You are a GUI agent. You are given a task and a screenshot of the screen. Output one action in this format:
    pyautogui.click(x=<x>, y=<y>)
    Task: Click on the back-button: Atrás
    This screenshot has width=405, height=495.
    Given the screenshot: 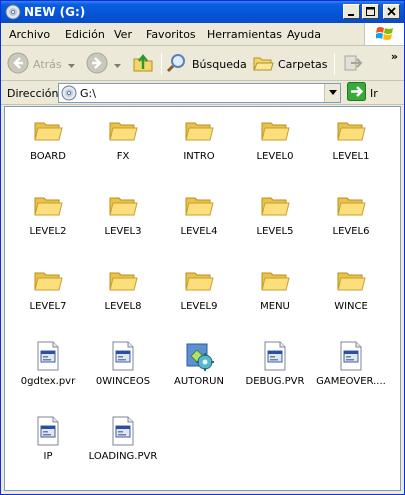 What is the action you would take?
    pyautogui.click(x=41, y=64)
    